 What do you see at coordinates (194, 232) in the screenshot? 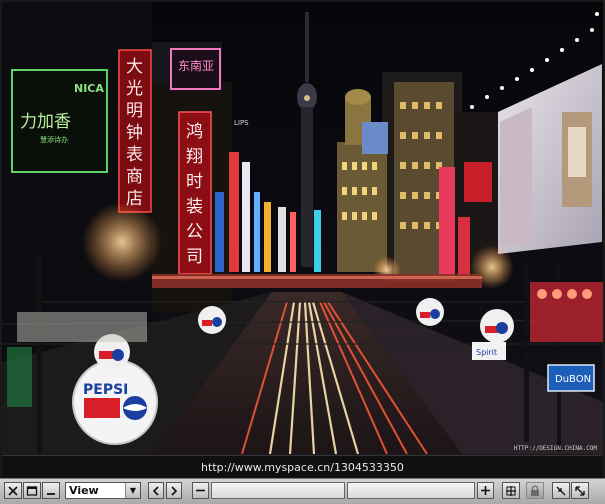
I see `v2-char: 公` at bounding box center [194, 232].